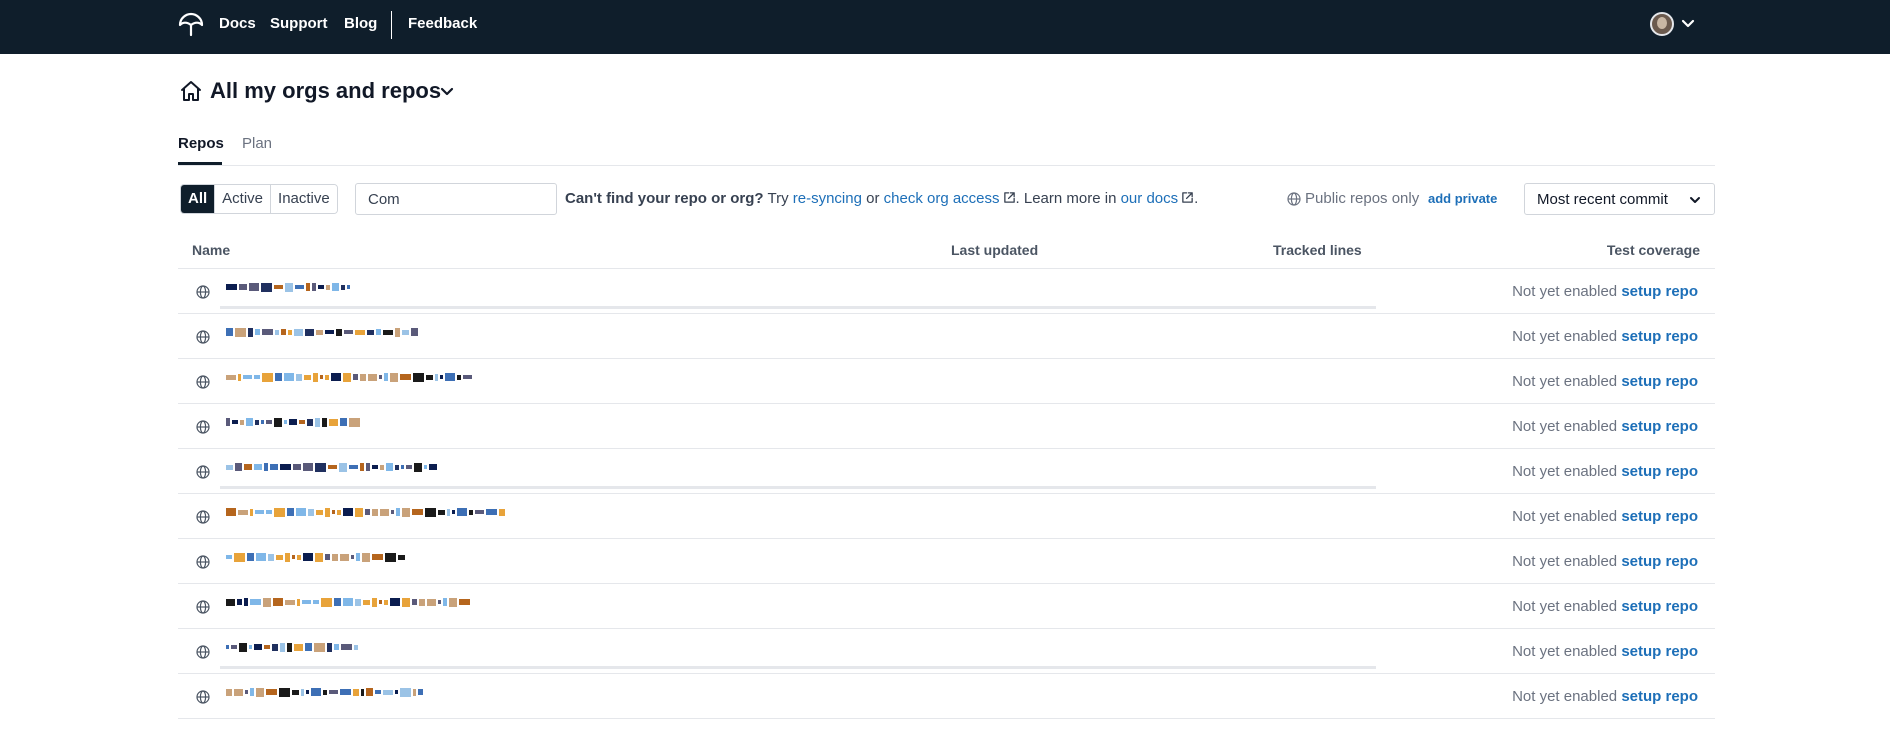 The height and width of the screenshot is (730, 1890). I want to click on column-tracked-lines: Tracked lines, so click(1317, 250).